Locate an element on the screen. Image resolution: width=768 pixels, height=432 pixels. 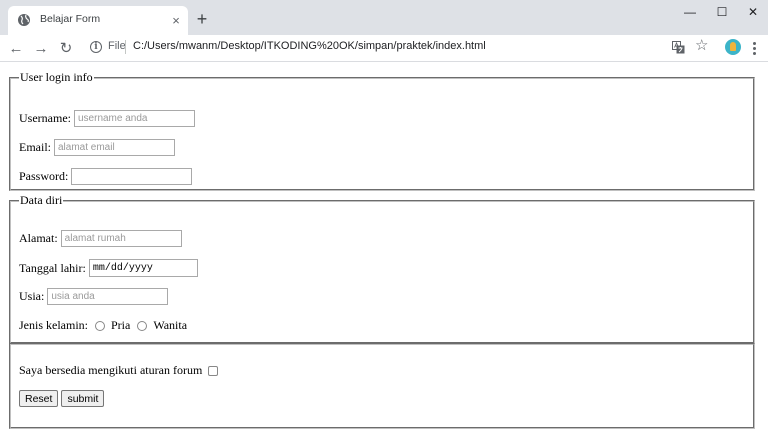
kebab-menu-icon is located at coordinates (754, 48).